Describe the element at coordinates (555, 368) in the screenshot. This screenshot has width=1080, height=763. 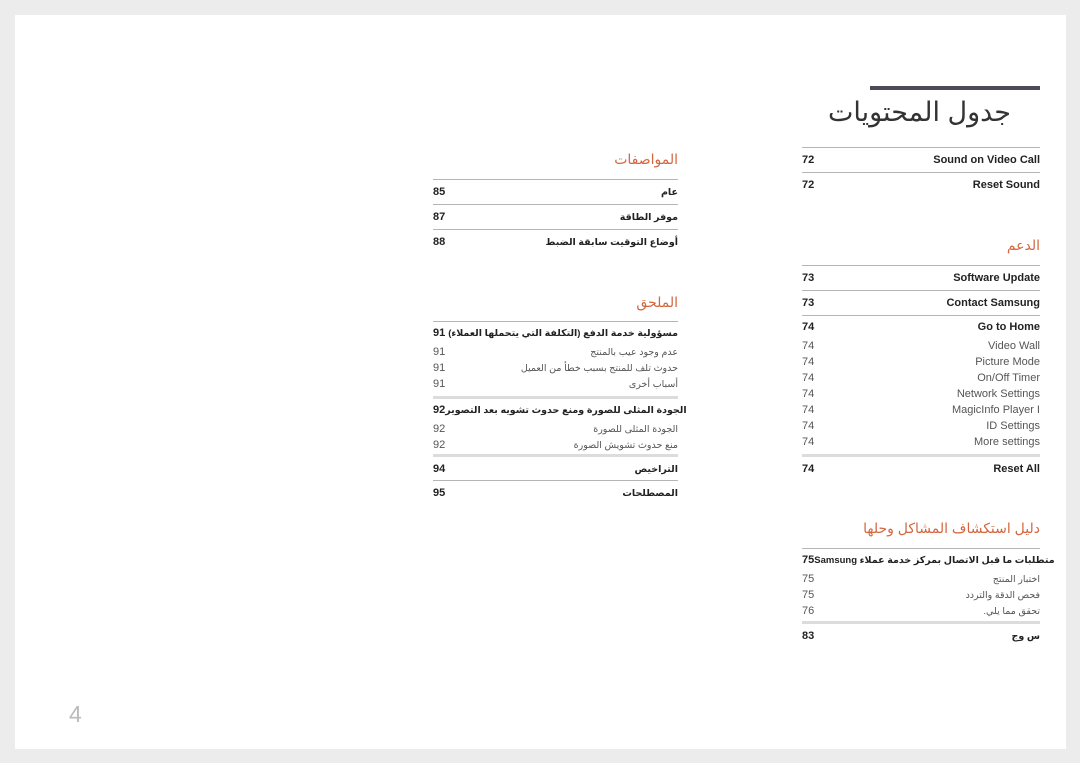
I see `toc-subentry: 91 حدوث تلف للمنتج بسبب خطأ من العميل` at that location.